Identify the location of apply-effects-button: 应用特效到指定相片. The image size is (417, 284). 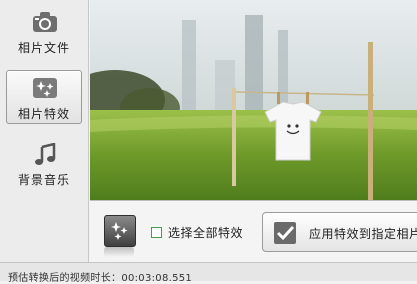
(339, 232).